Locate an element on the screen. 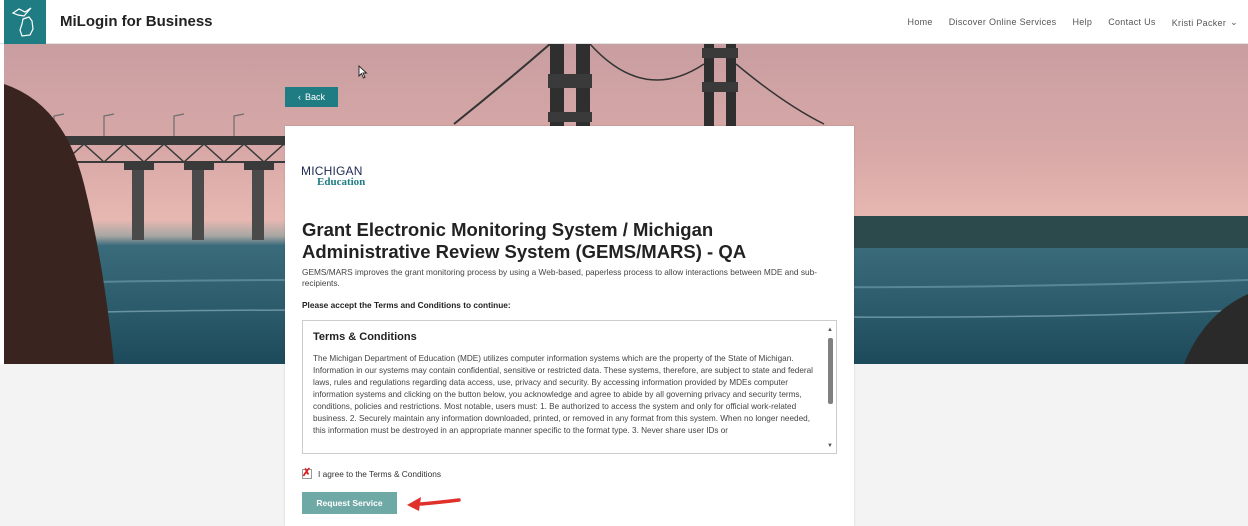  back-button: ‹ Back is located at coordinates (311, 97).